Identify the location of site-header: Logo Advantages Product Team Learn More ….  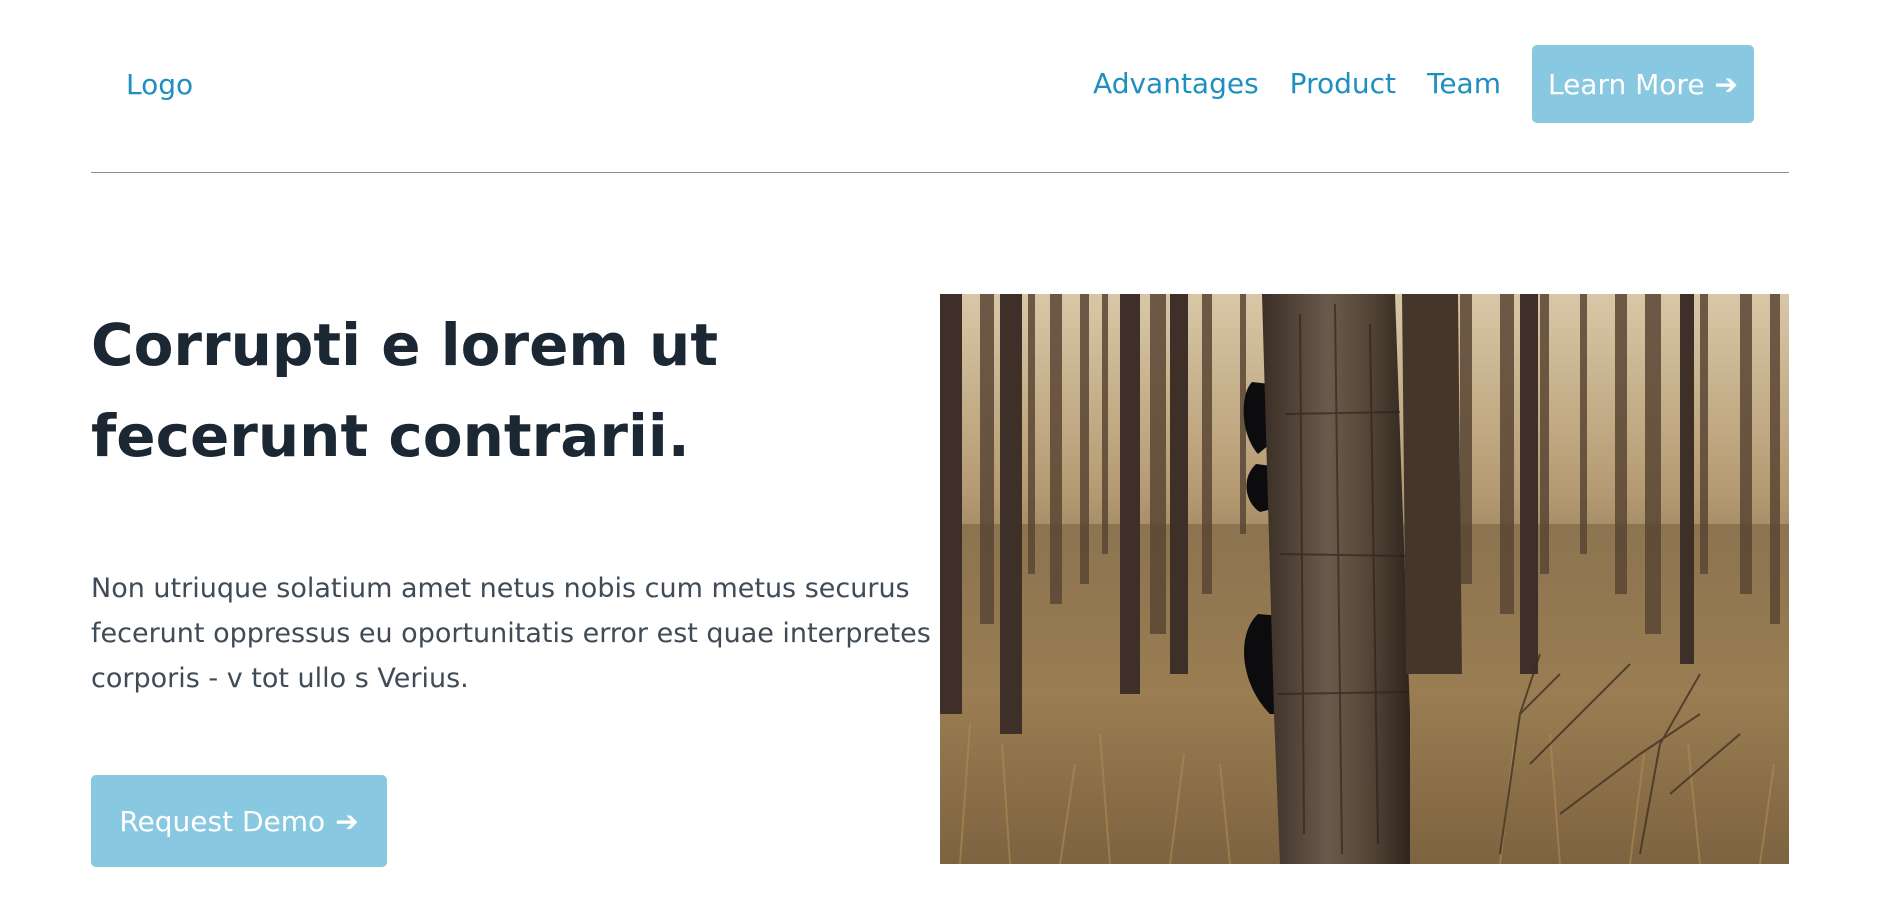
(940, 84).